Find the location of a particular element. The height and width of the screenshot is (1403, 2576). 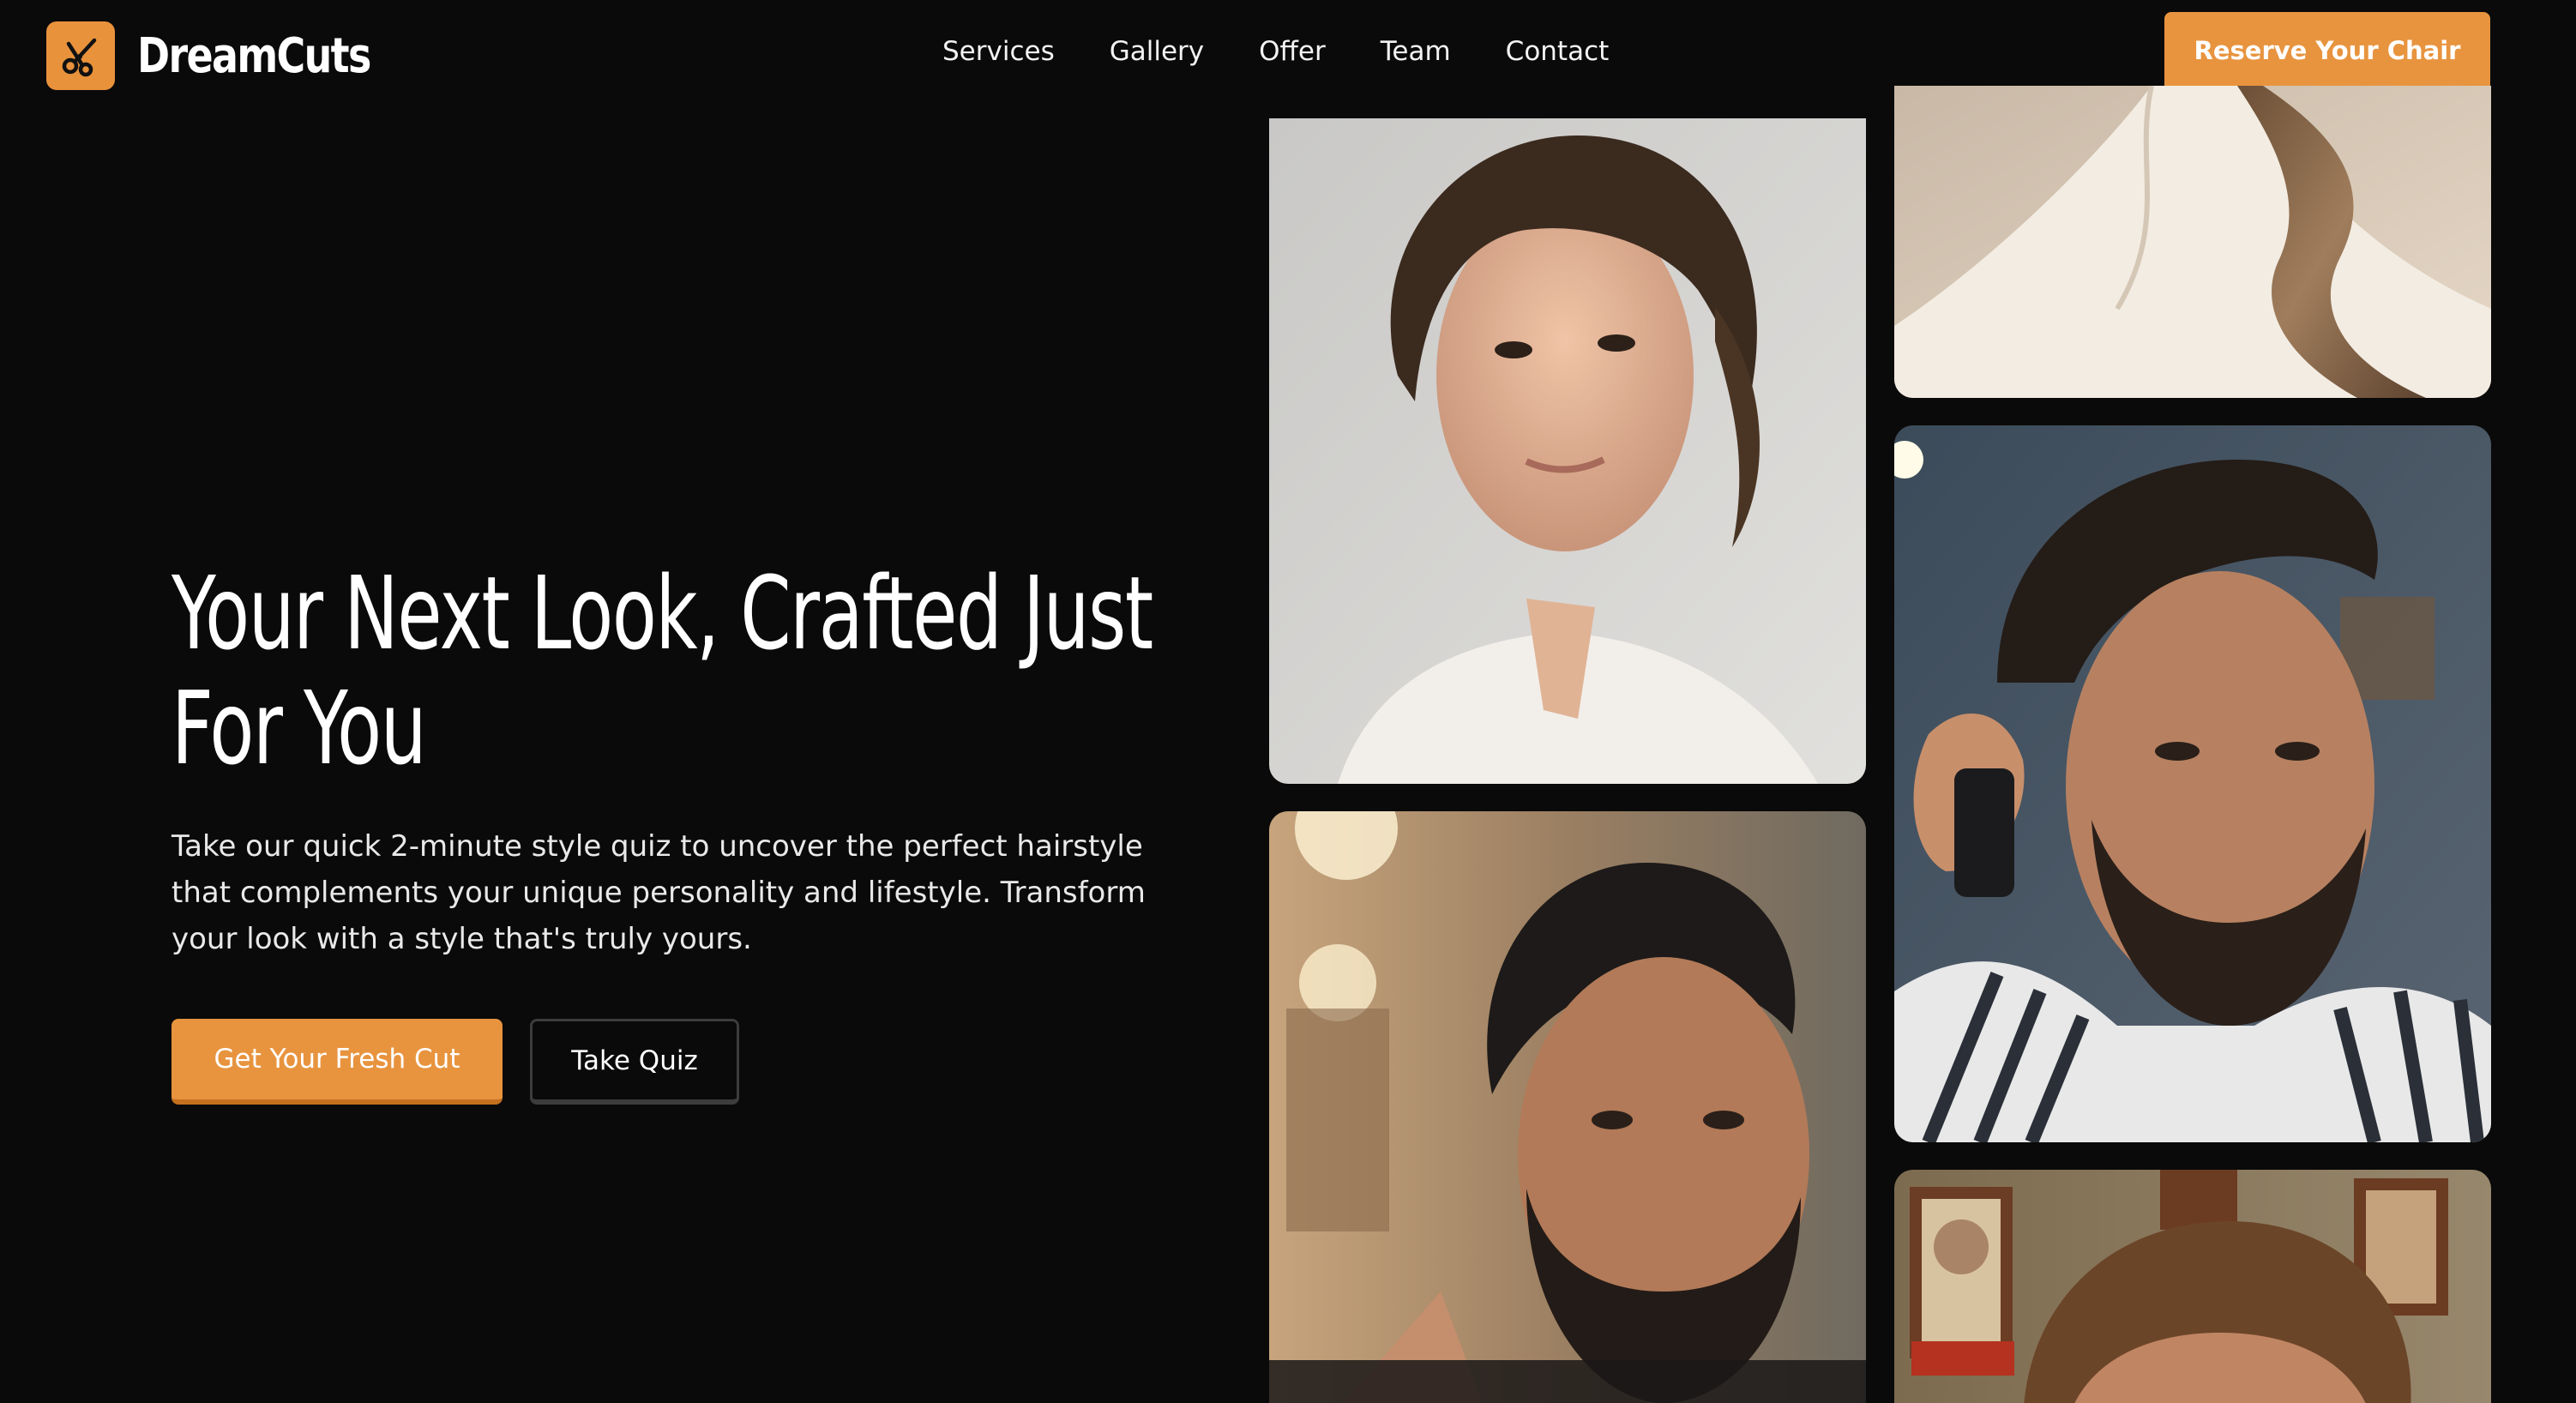

reserve-chair-button: Reserve Your Chair is located at coordinates (2327, 53).